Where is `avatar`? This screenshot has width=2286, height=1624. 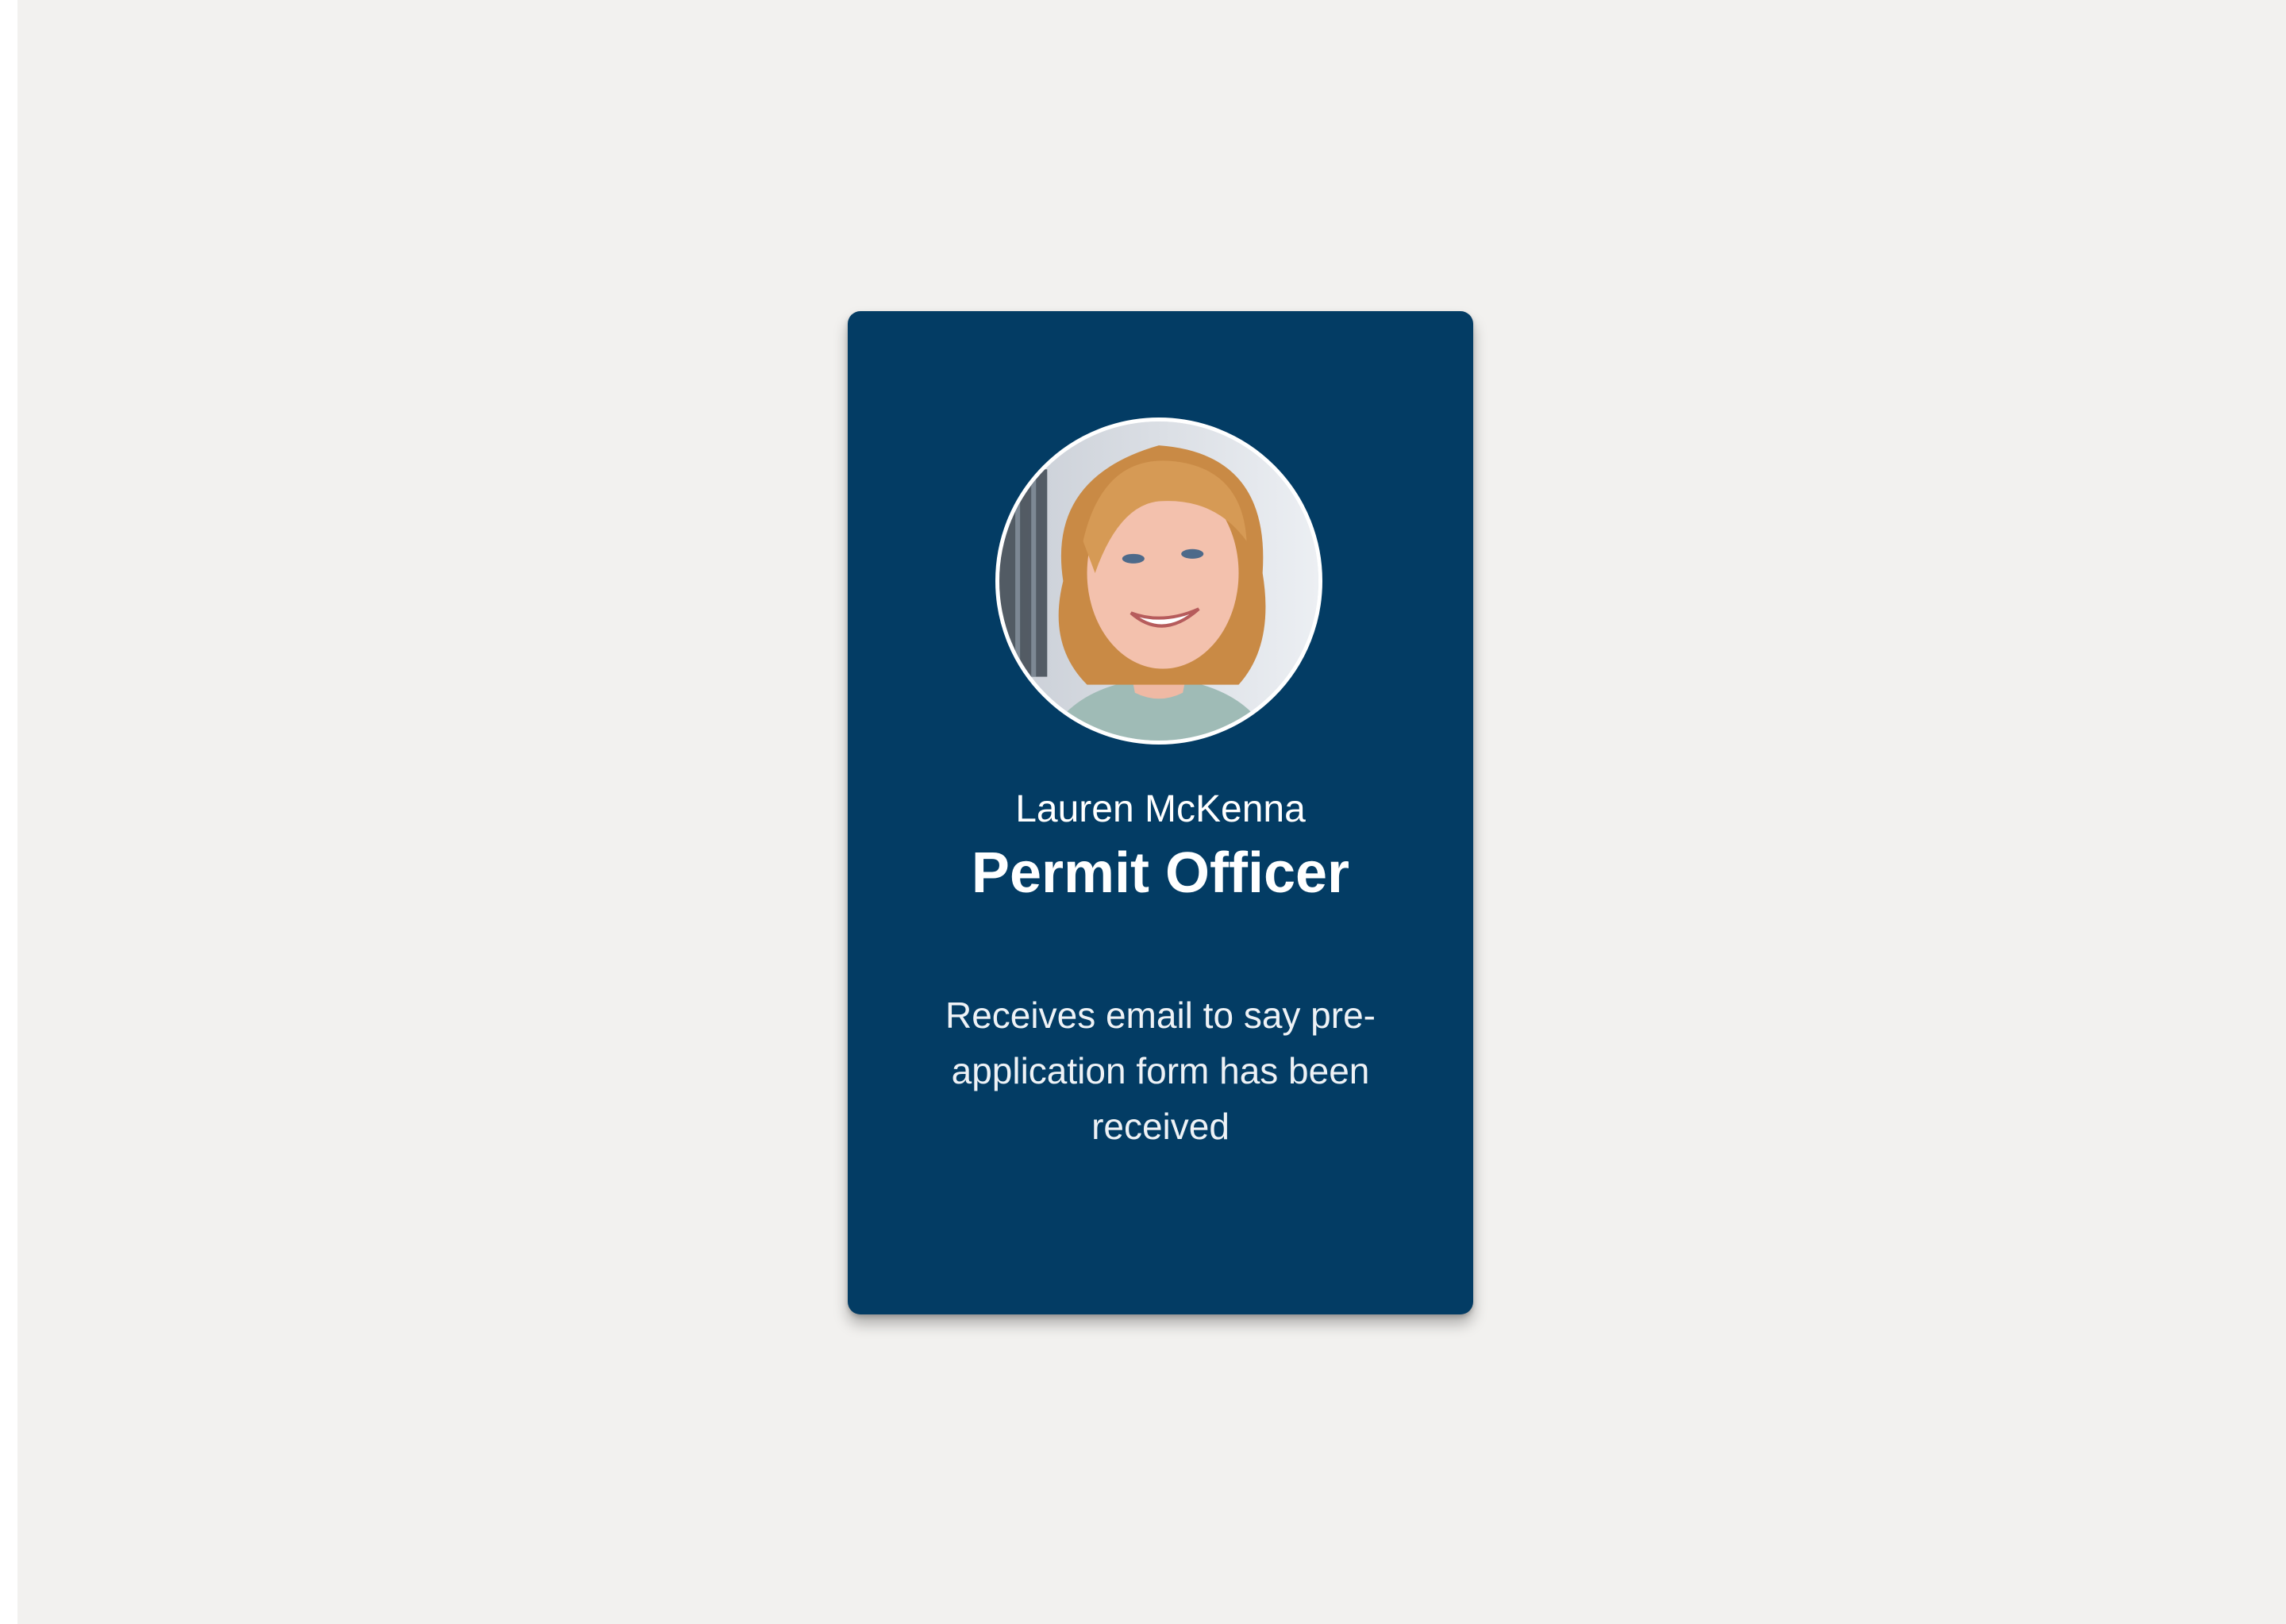
avatar is located at coordinates (1158, 581).